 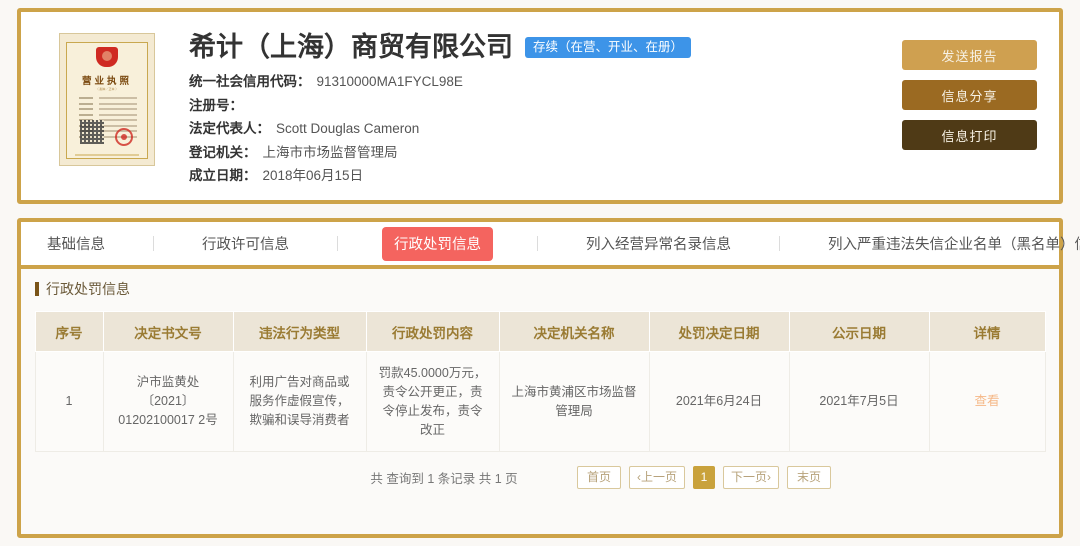 I want to click on section-marker-icon, so click(x=37, y=289).